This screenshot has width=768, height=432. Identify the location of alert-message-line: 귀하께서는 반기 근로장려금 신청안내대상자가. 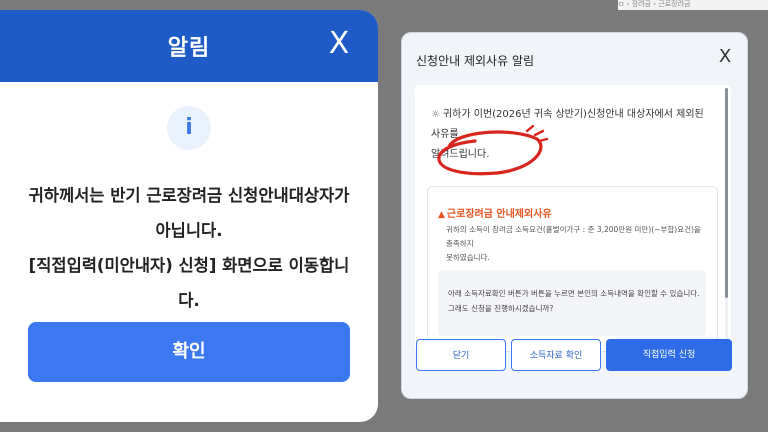
(189, 195).